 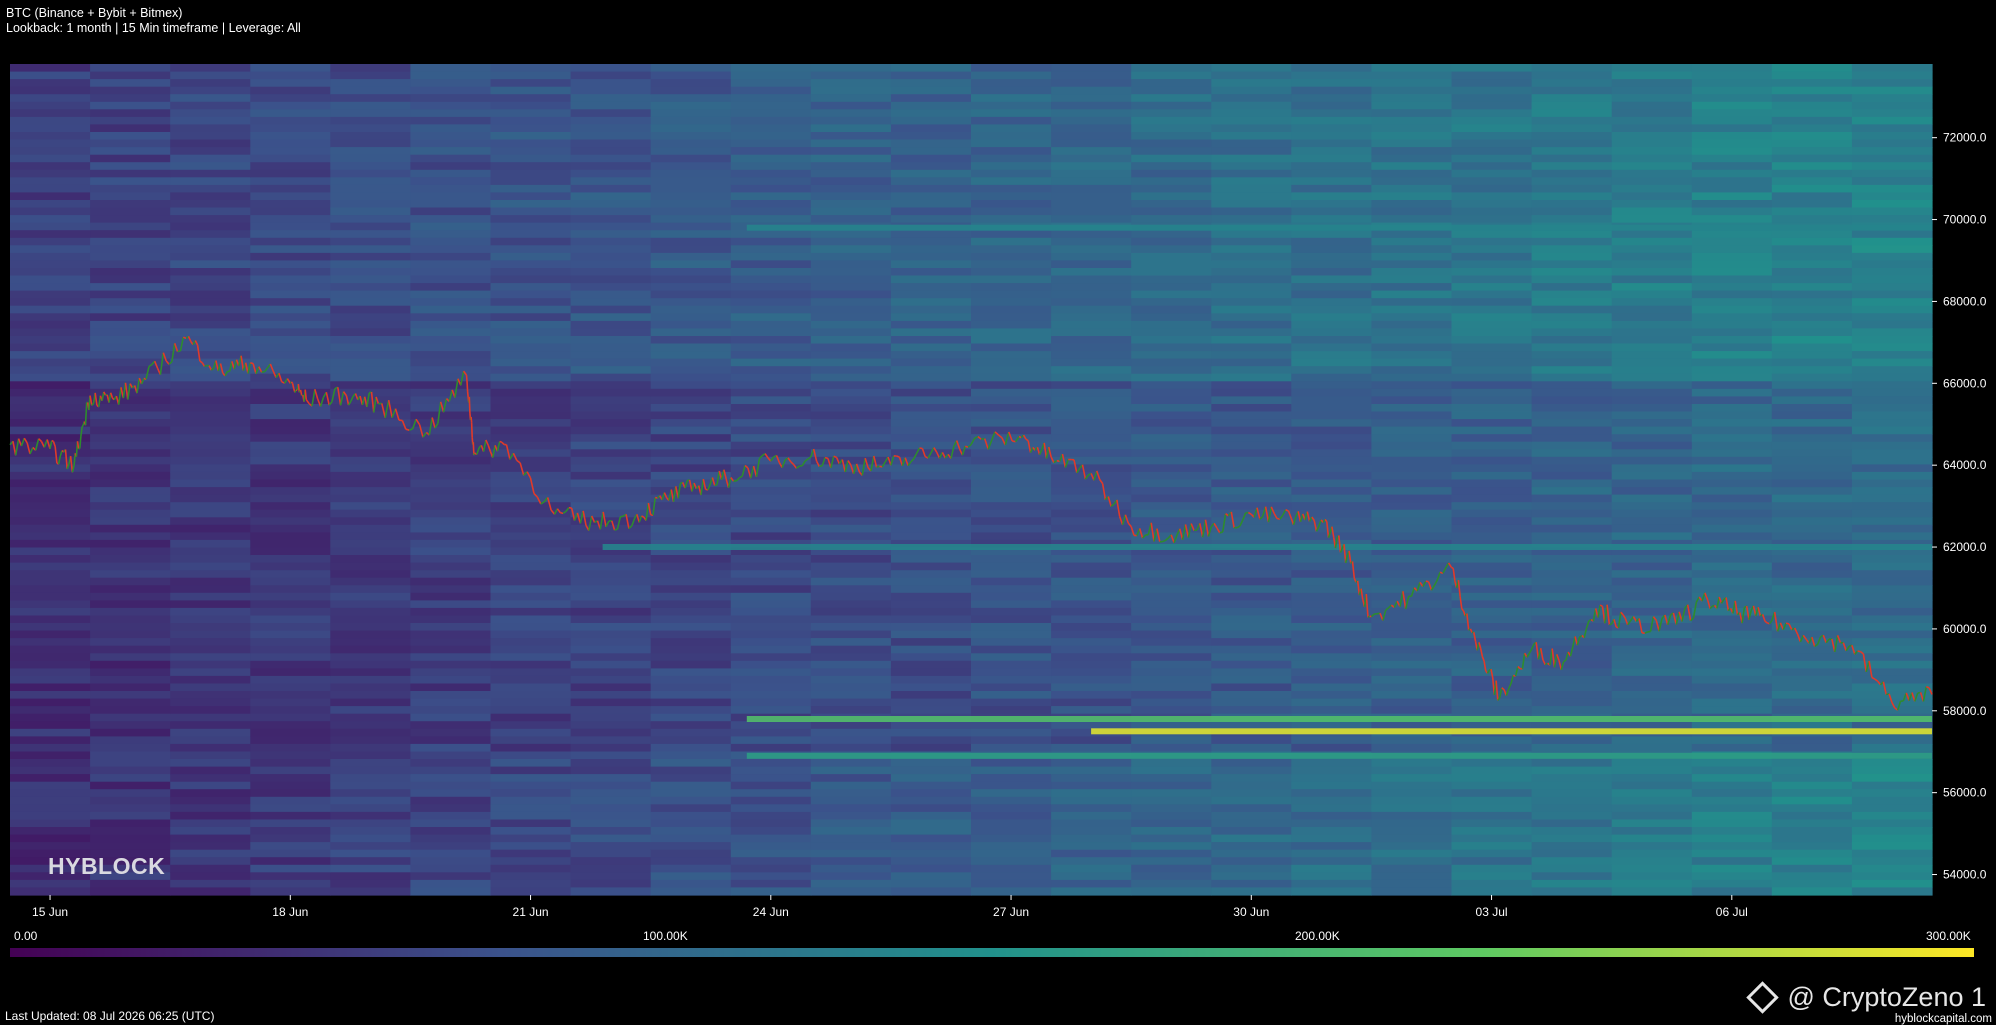 What do you see at coordinates (1965, 138) in the screenshot?
I see `y-tick-label: 72000.0` at bounding box center [1965, 138].